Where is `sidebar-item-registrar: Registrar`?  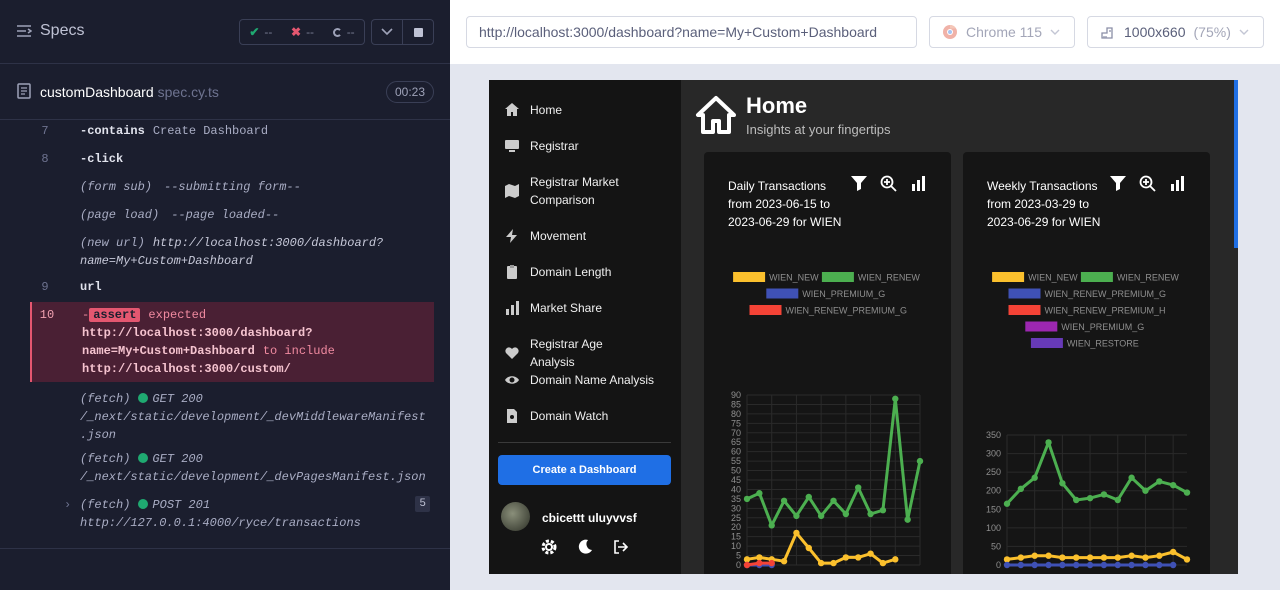
sidebar-item-registrar: Registrar is located at coordinates (541, 146).